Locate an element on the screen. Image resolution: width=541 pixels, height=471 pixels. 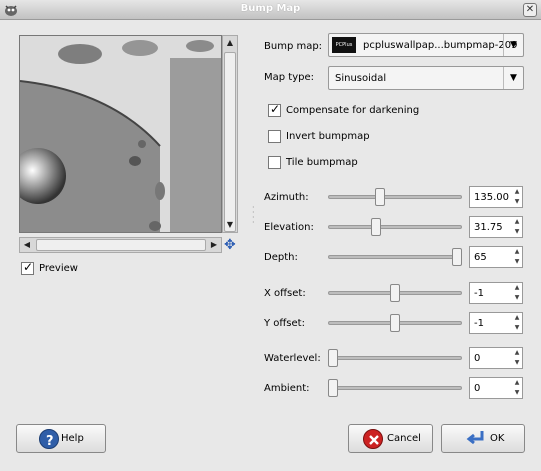
y-offset-value: -1 is located at coordinates (479, 323).